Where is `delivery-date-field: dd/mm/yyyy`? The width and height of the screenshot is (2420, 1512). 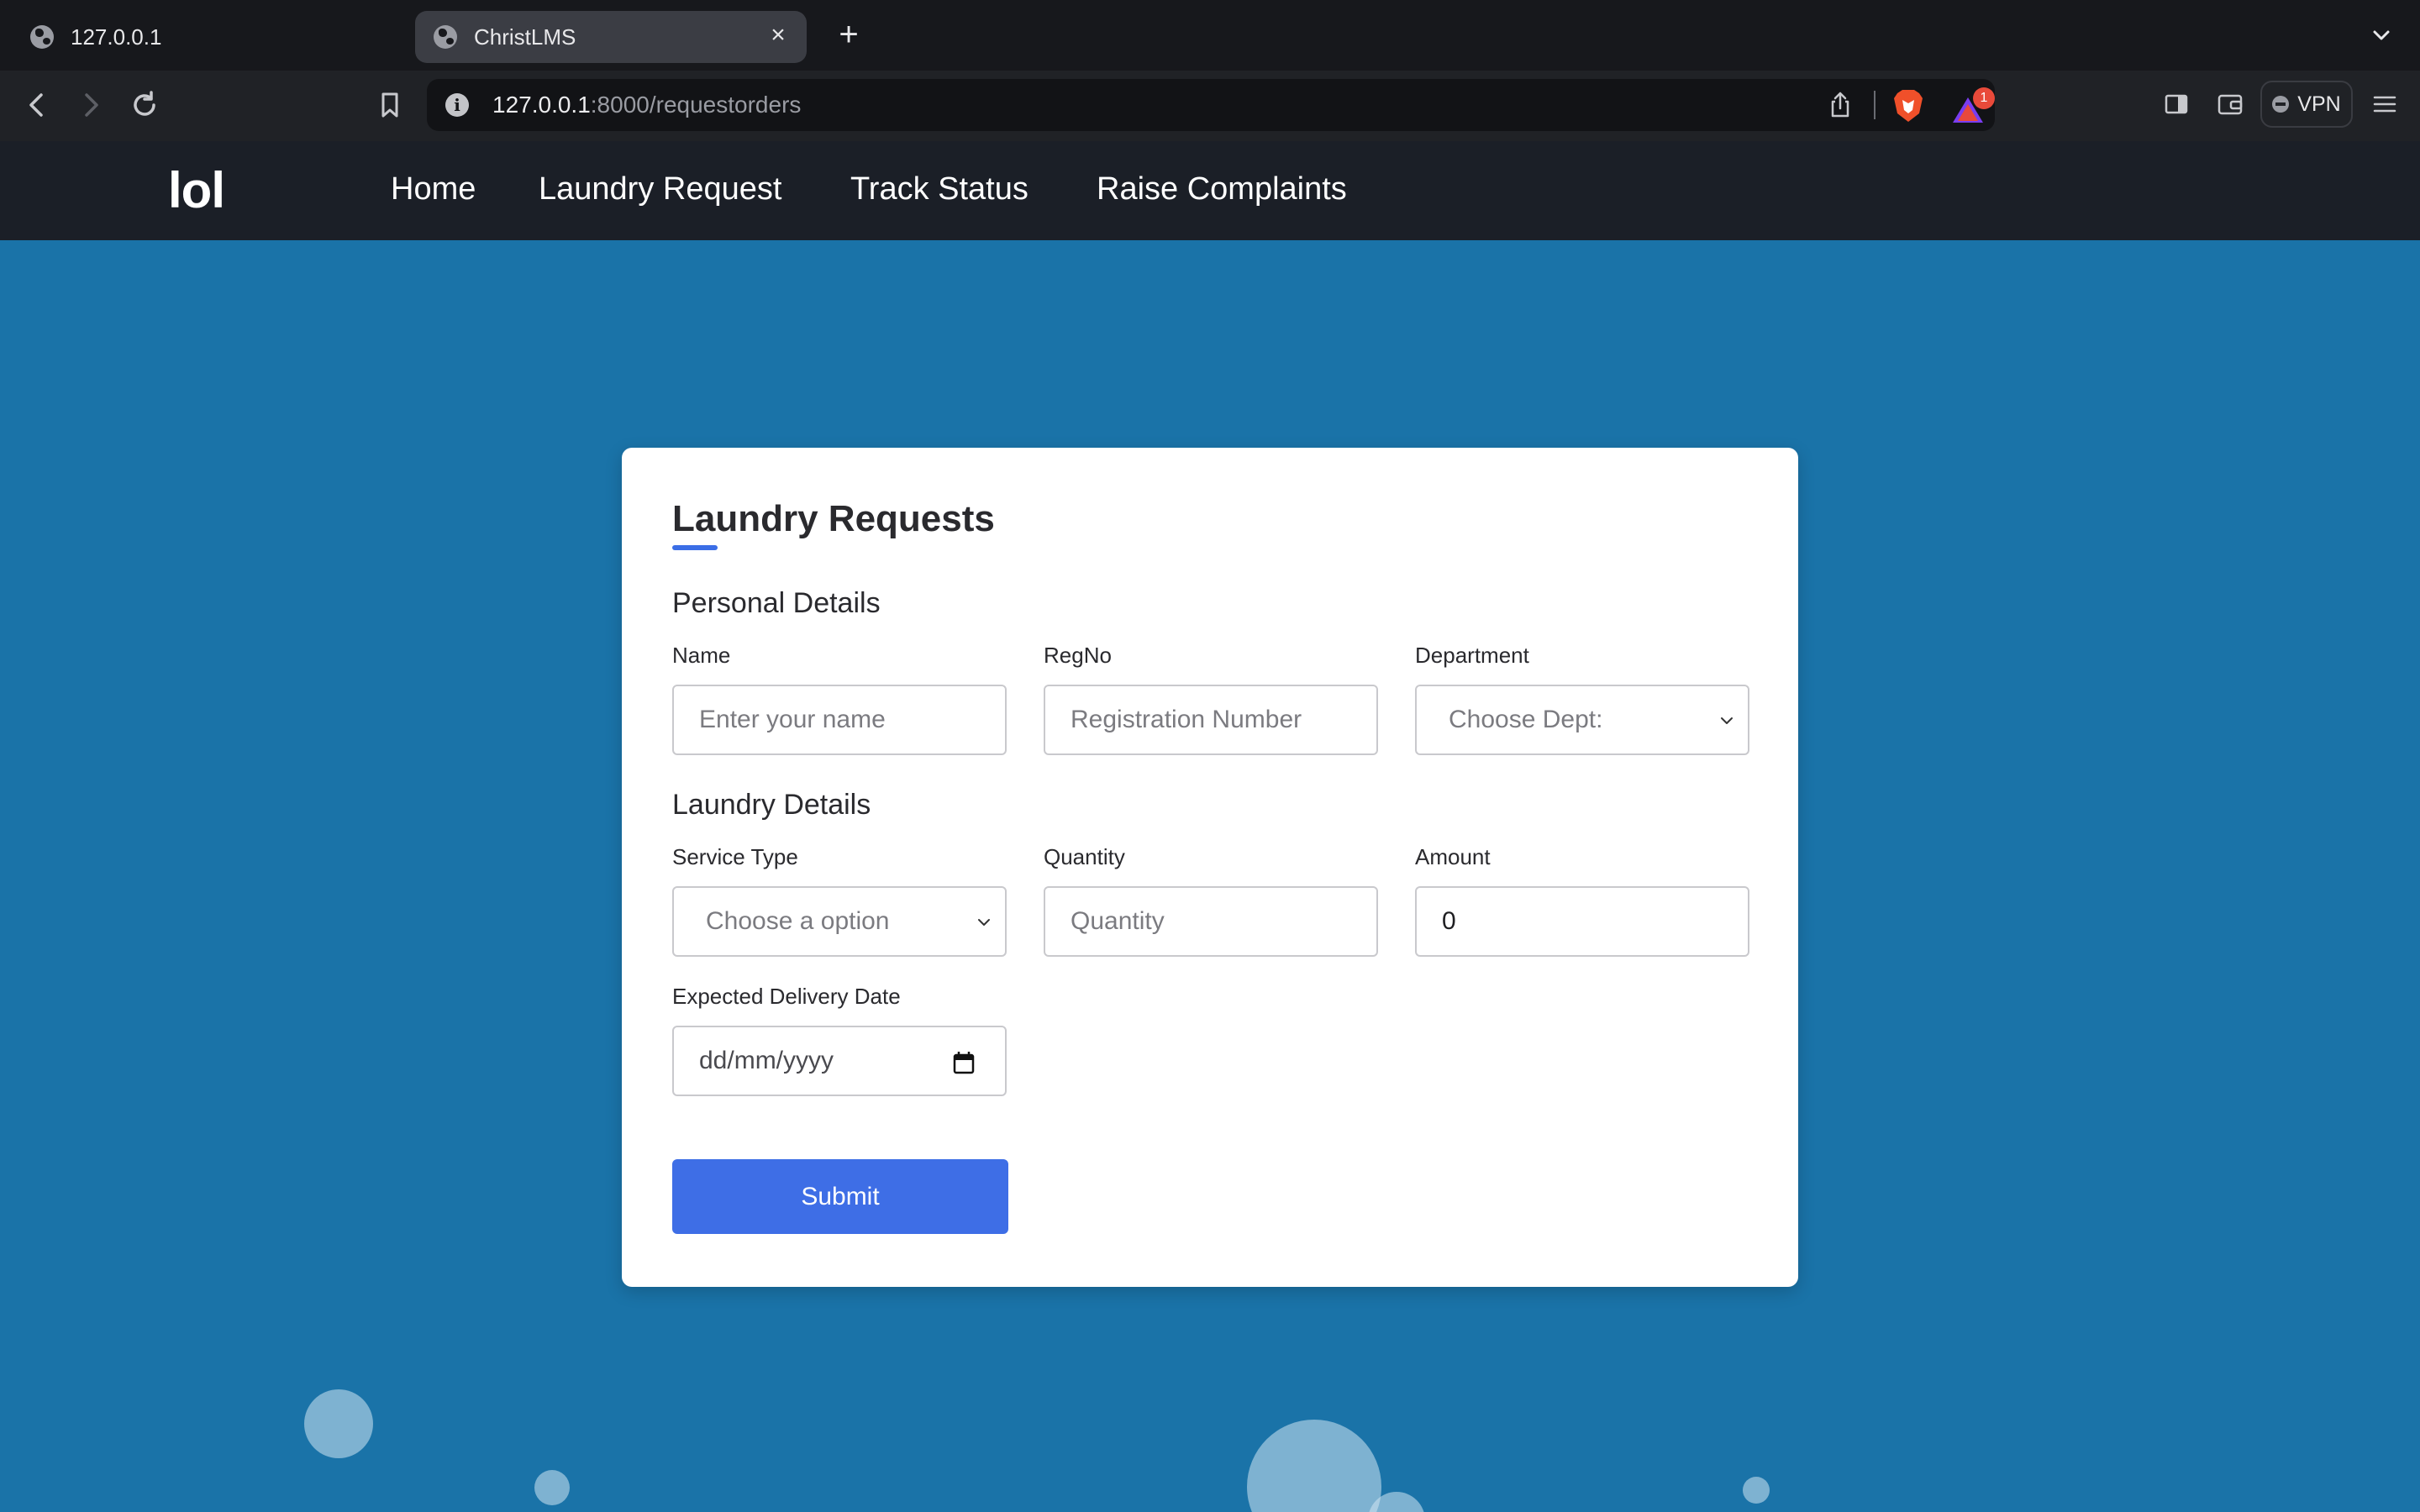
delivery-date-field: dd/mm/yyyy is located at coordinates (840, 1061).